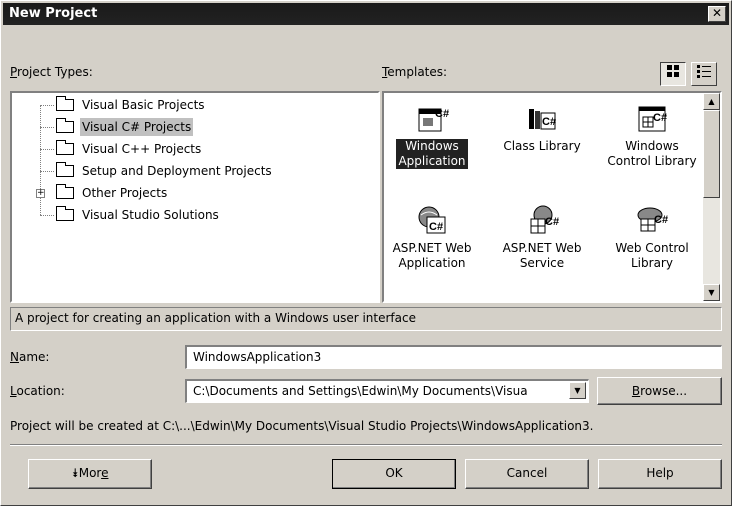  I want to click on name-label: Name:, so click(30, 357).